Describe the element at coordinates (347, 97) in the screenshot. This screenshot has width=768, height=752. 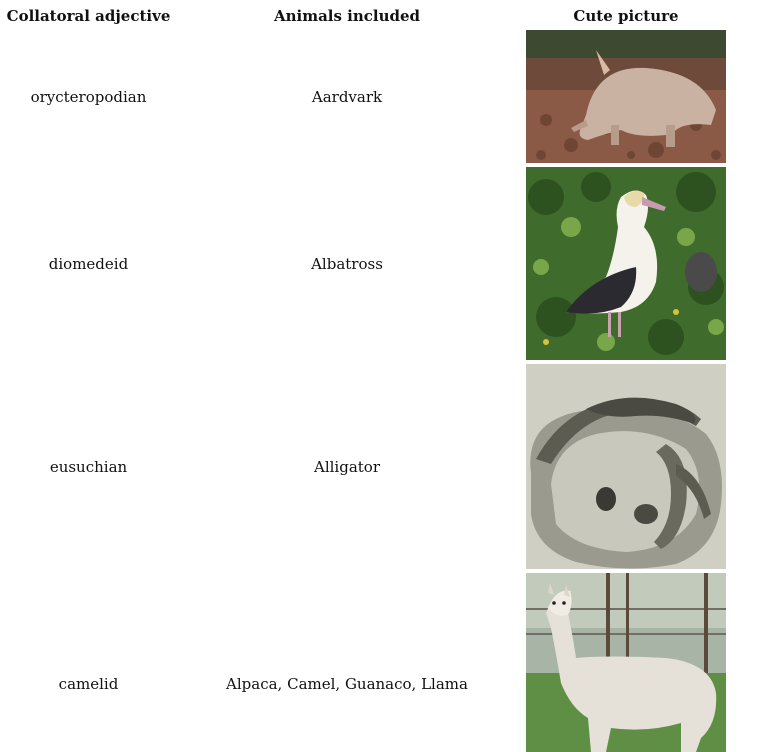
I see `animals-cell: Aardvark` at that location.